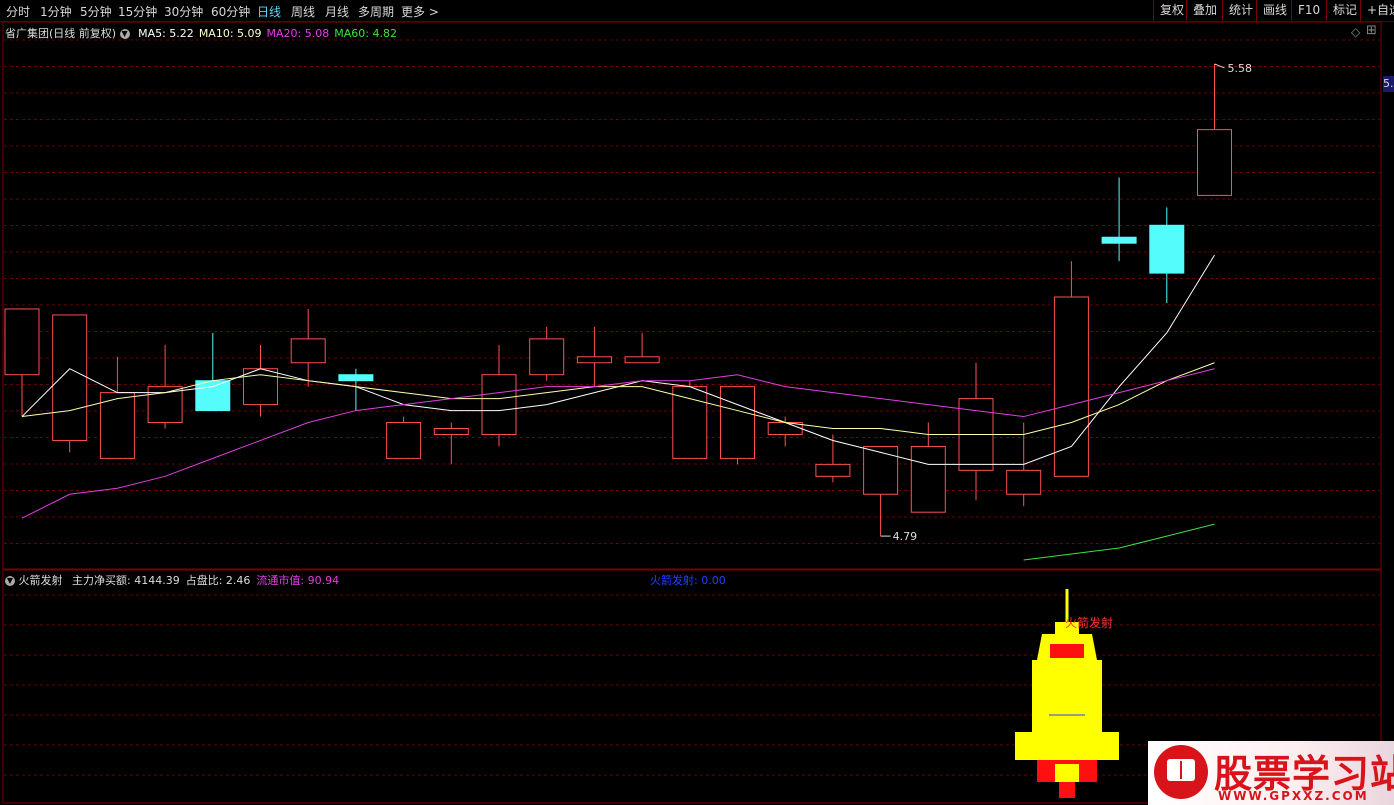 The width and height of the screenshot is (1394, 805). What do you see at coordinates (1067, 651) in the screenshot?
I see `rocket-window` at bounding box center [1067, 651].